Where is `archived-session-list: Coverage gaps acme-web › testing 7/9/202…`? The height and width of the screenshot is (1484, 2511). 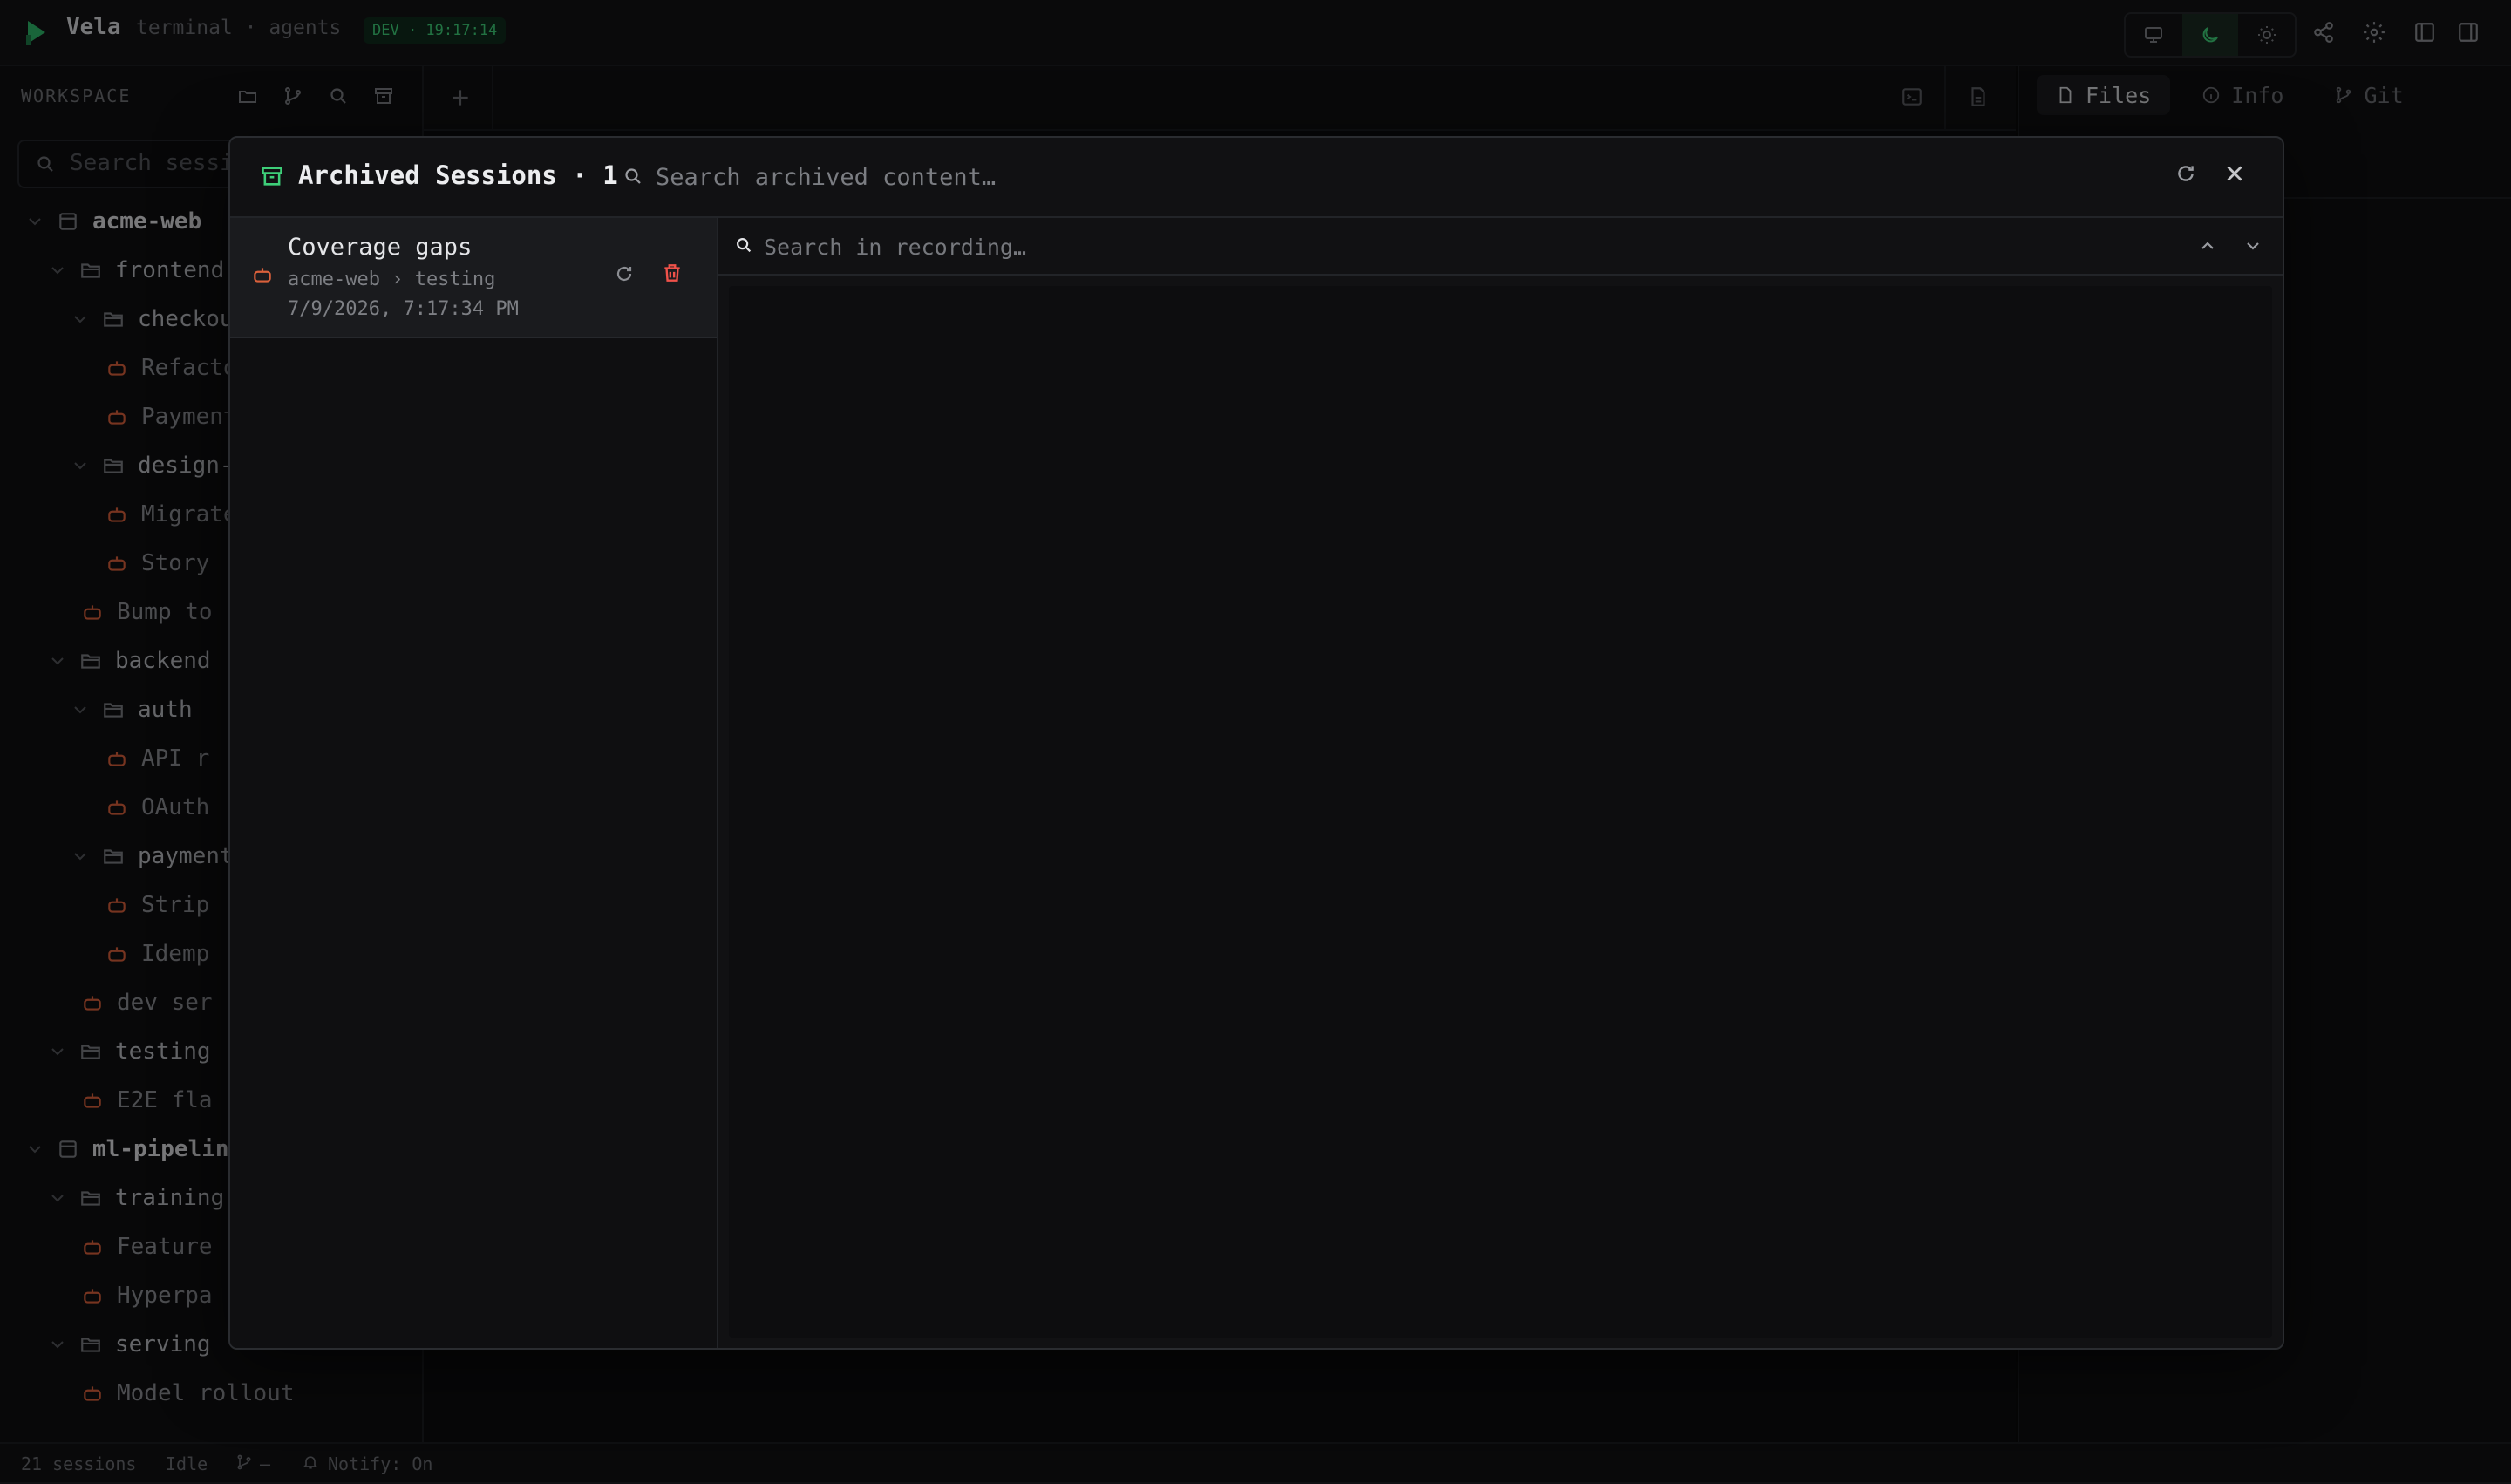
archived-session-list: Coverage gaps acme-web › testing 7/9/202… is located at coordinates (474, 783).